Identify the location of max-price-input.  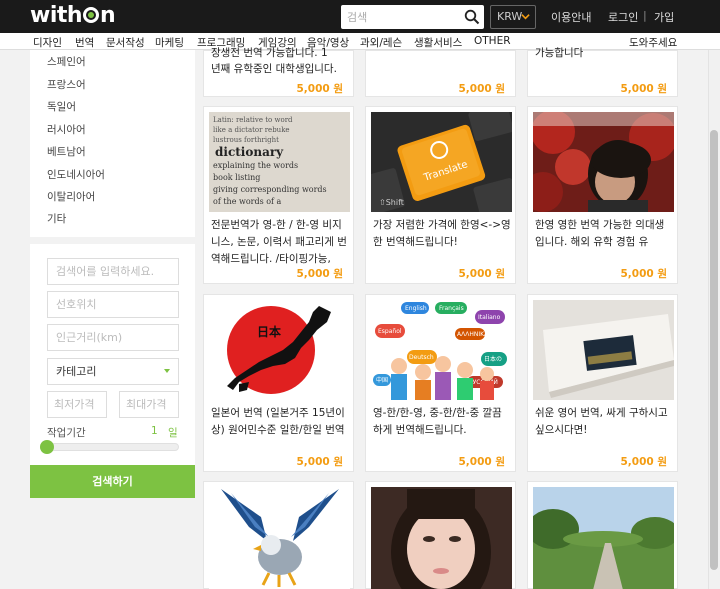
(149, 404).